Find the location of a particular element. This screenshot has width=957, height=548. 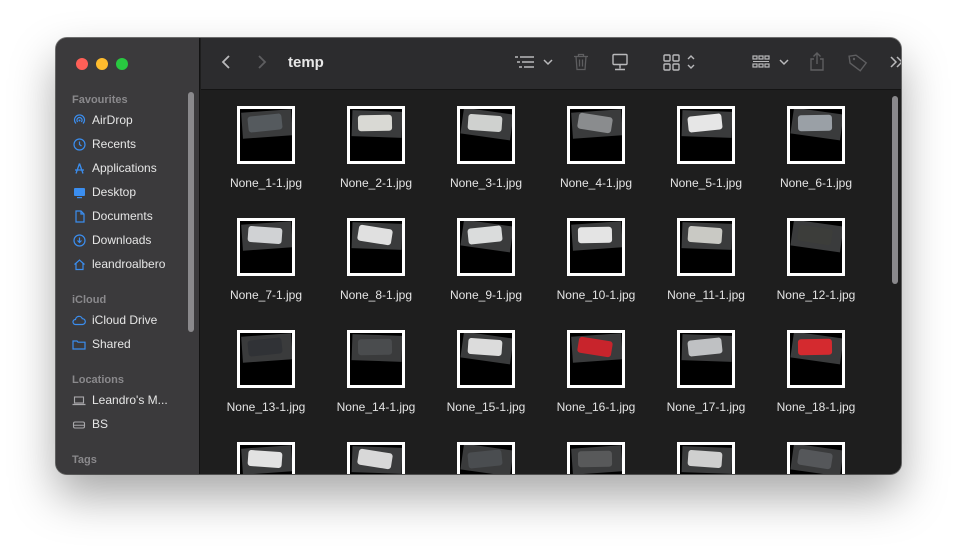

back-icon is located at coordinates (226, 64).